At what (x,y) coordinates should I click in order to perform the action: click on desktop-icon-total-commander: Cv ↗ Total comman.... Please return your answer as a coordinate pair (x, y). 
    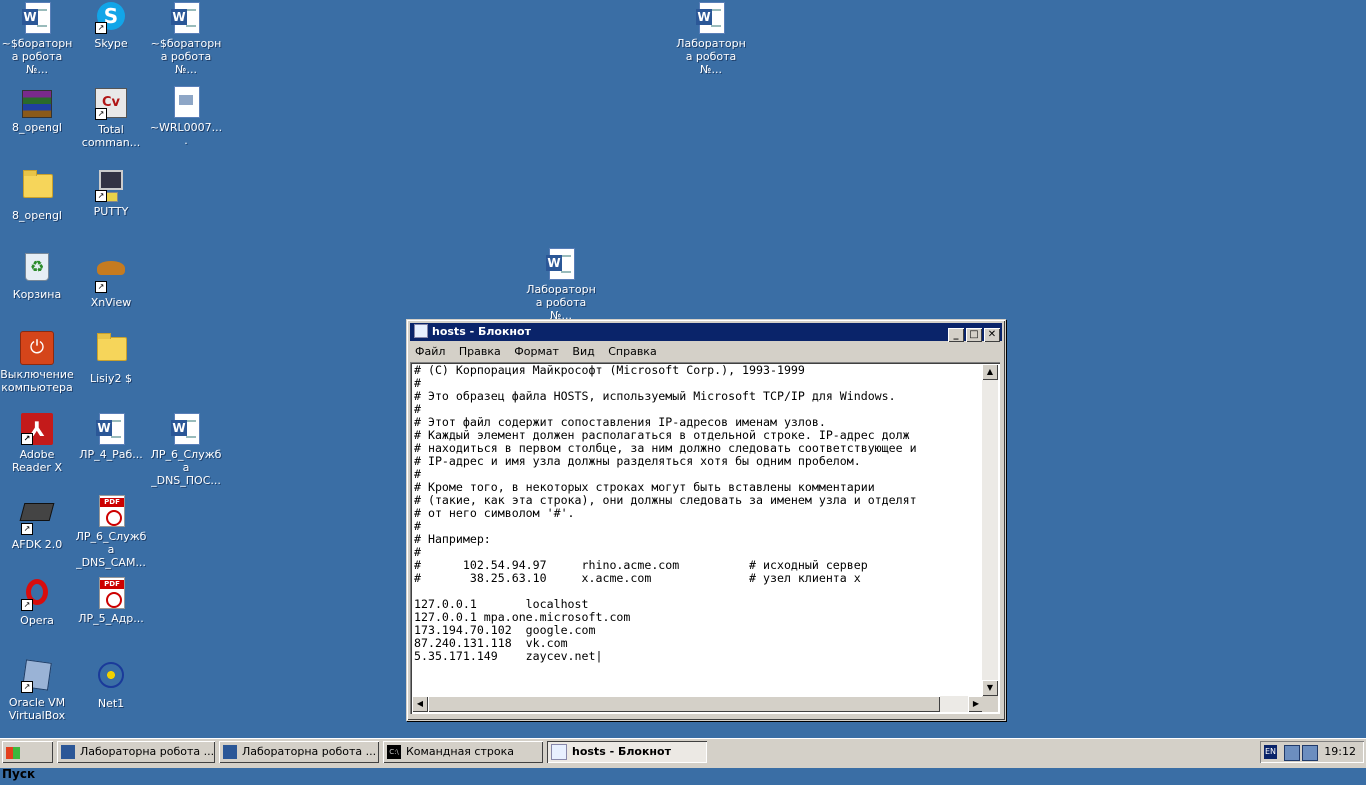
    Looking at the image, I should click on (111, 117).